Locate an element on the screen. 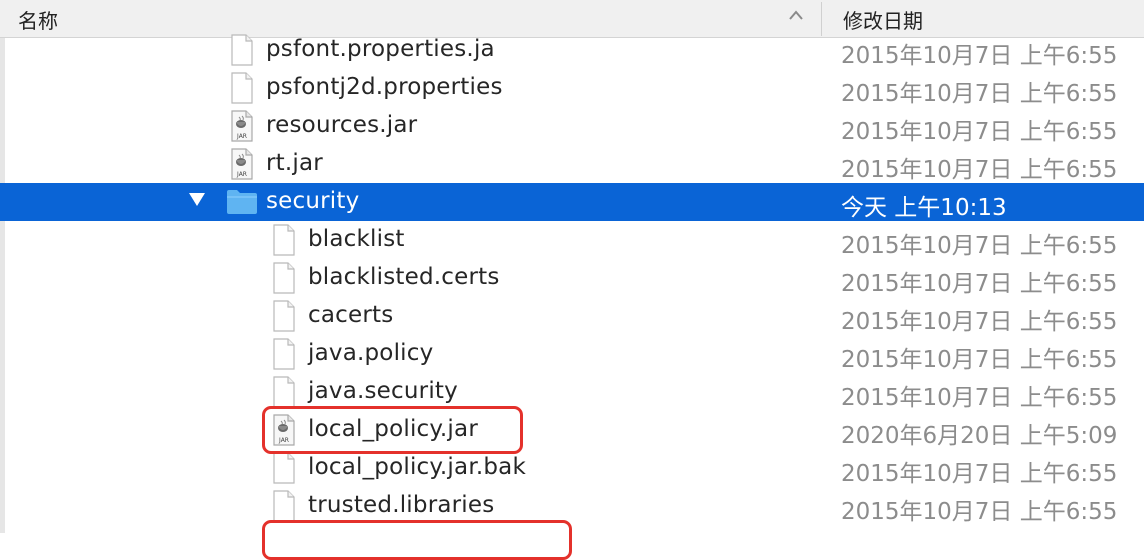 This screenshot has width=1144, height=560. file-row: blacklist 2015年10月7日 上午6:55 is located at coordinates (572, 240).